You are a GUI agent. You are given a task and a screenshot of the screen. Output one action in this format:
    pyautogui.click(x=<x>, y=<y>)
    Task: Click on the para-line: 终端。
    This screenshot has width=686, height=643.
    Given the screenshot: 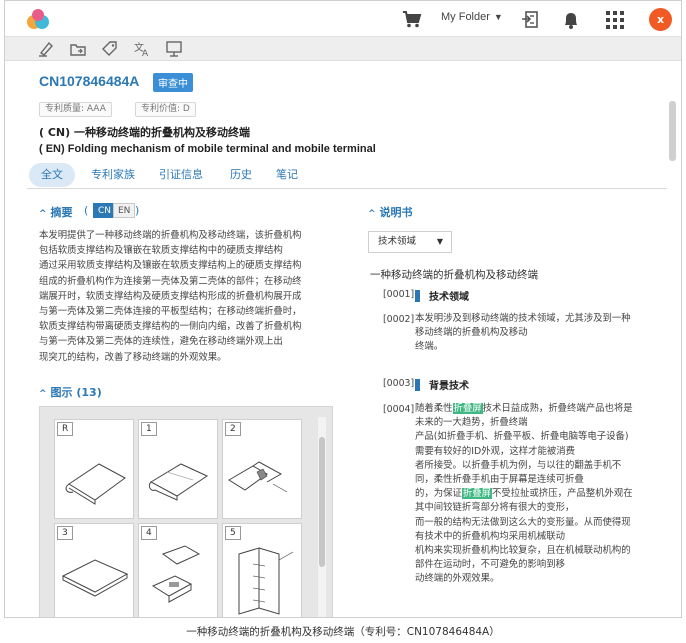 What is the action you would take?
    pyautogui.click(x=429, y=347)
    